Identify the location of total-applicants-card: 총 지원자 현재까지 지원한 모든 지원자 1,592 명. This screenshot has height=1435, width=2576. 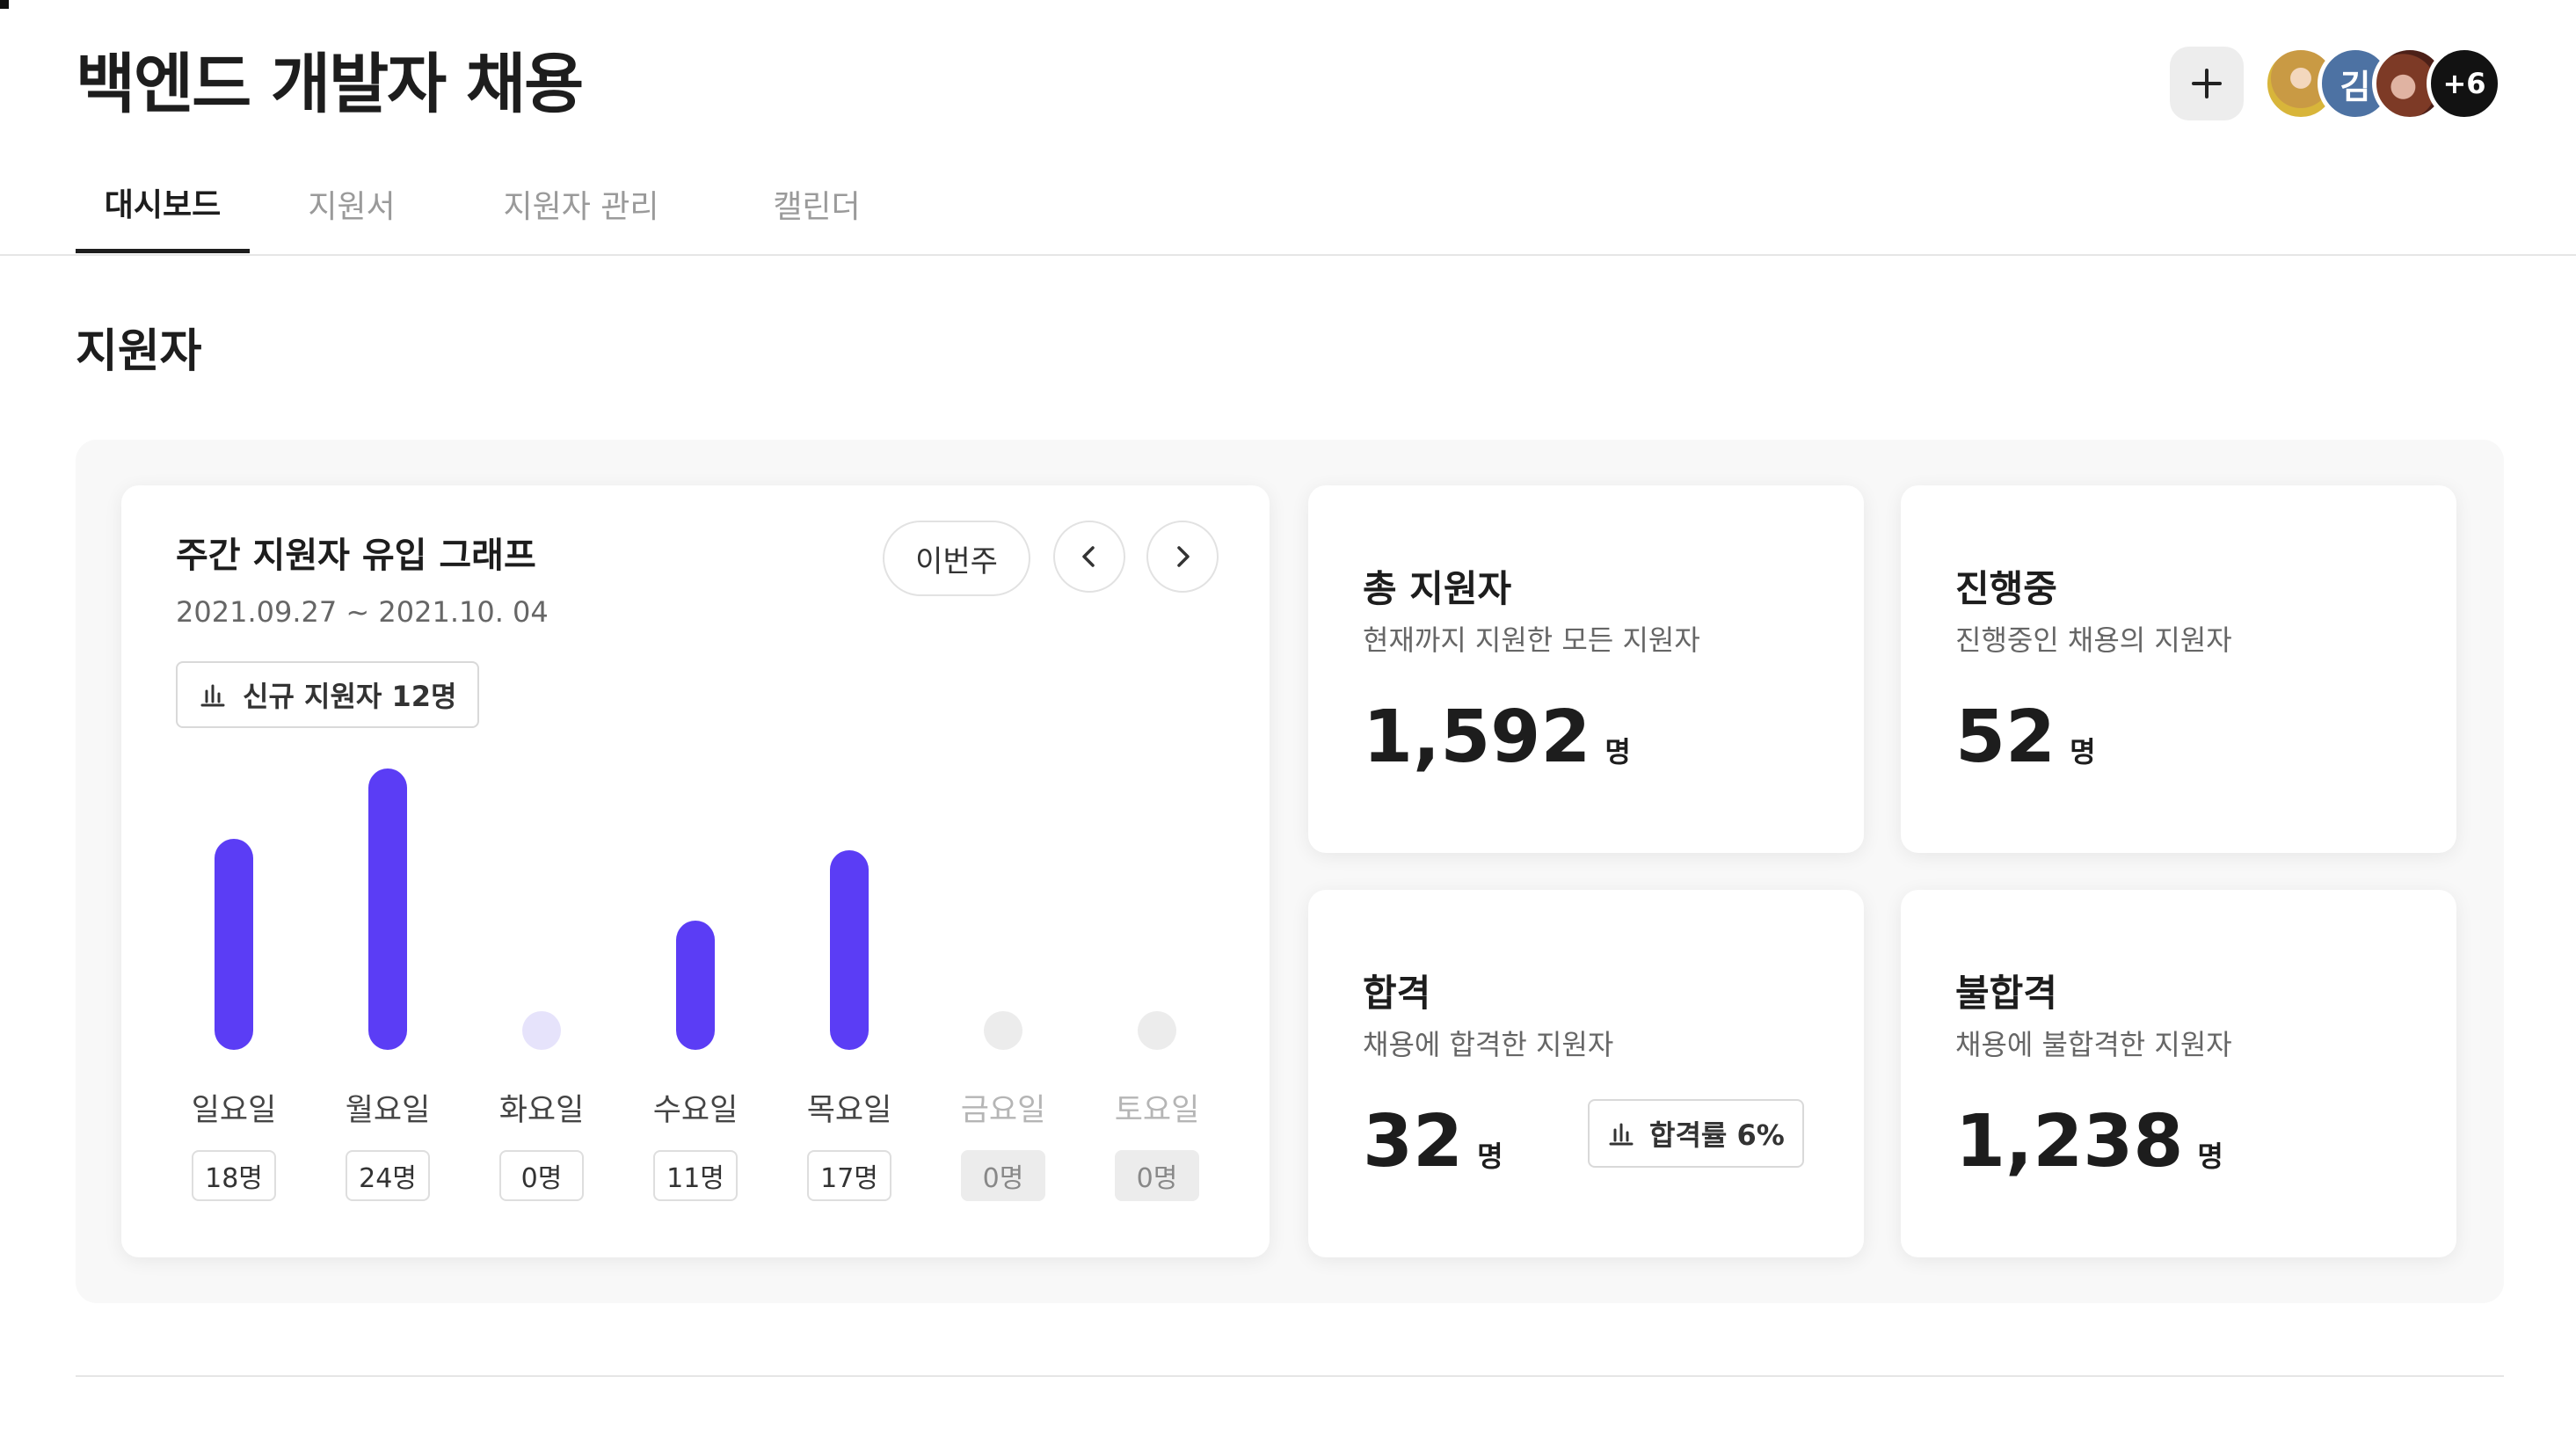
(1586, 669).